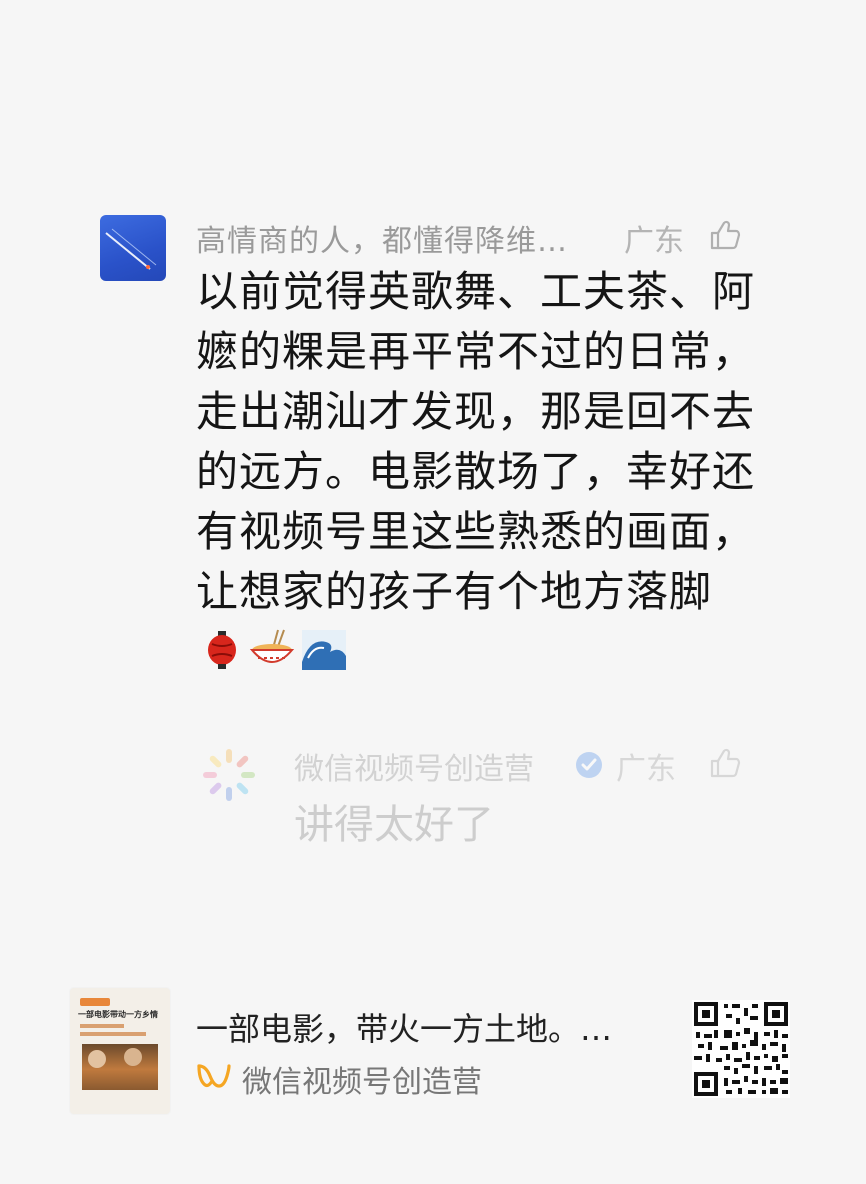 The height and width of the screenshot is (1184, 866). What do you see at coordinates (741, 1049) in the screenshot?
I see `qr-code-icon` at bounding box center [741, 1049].